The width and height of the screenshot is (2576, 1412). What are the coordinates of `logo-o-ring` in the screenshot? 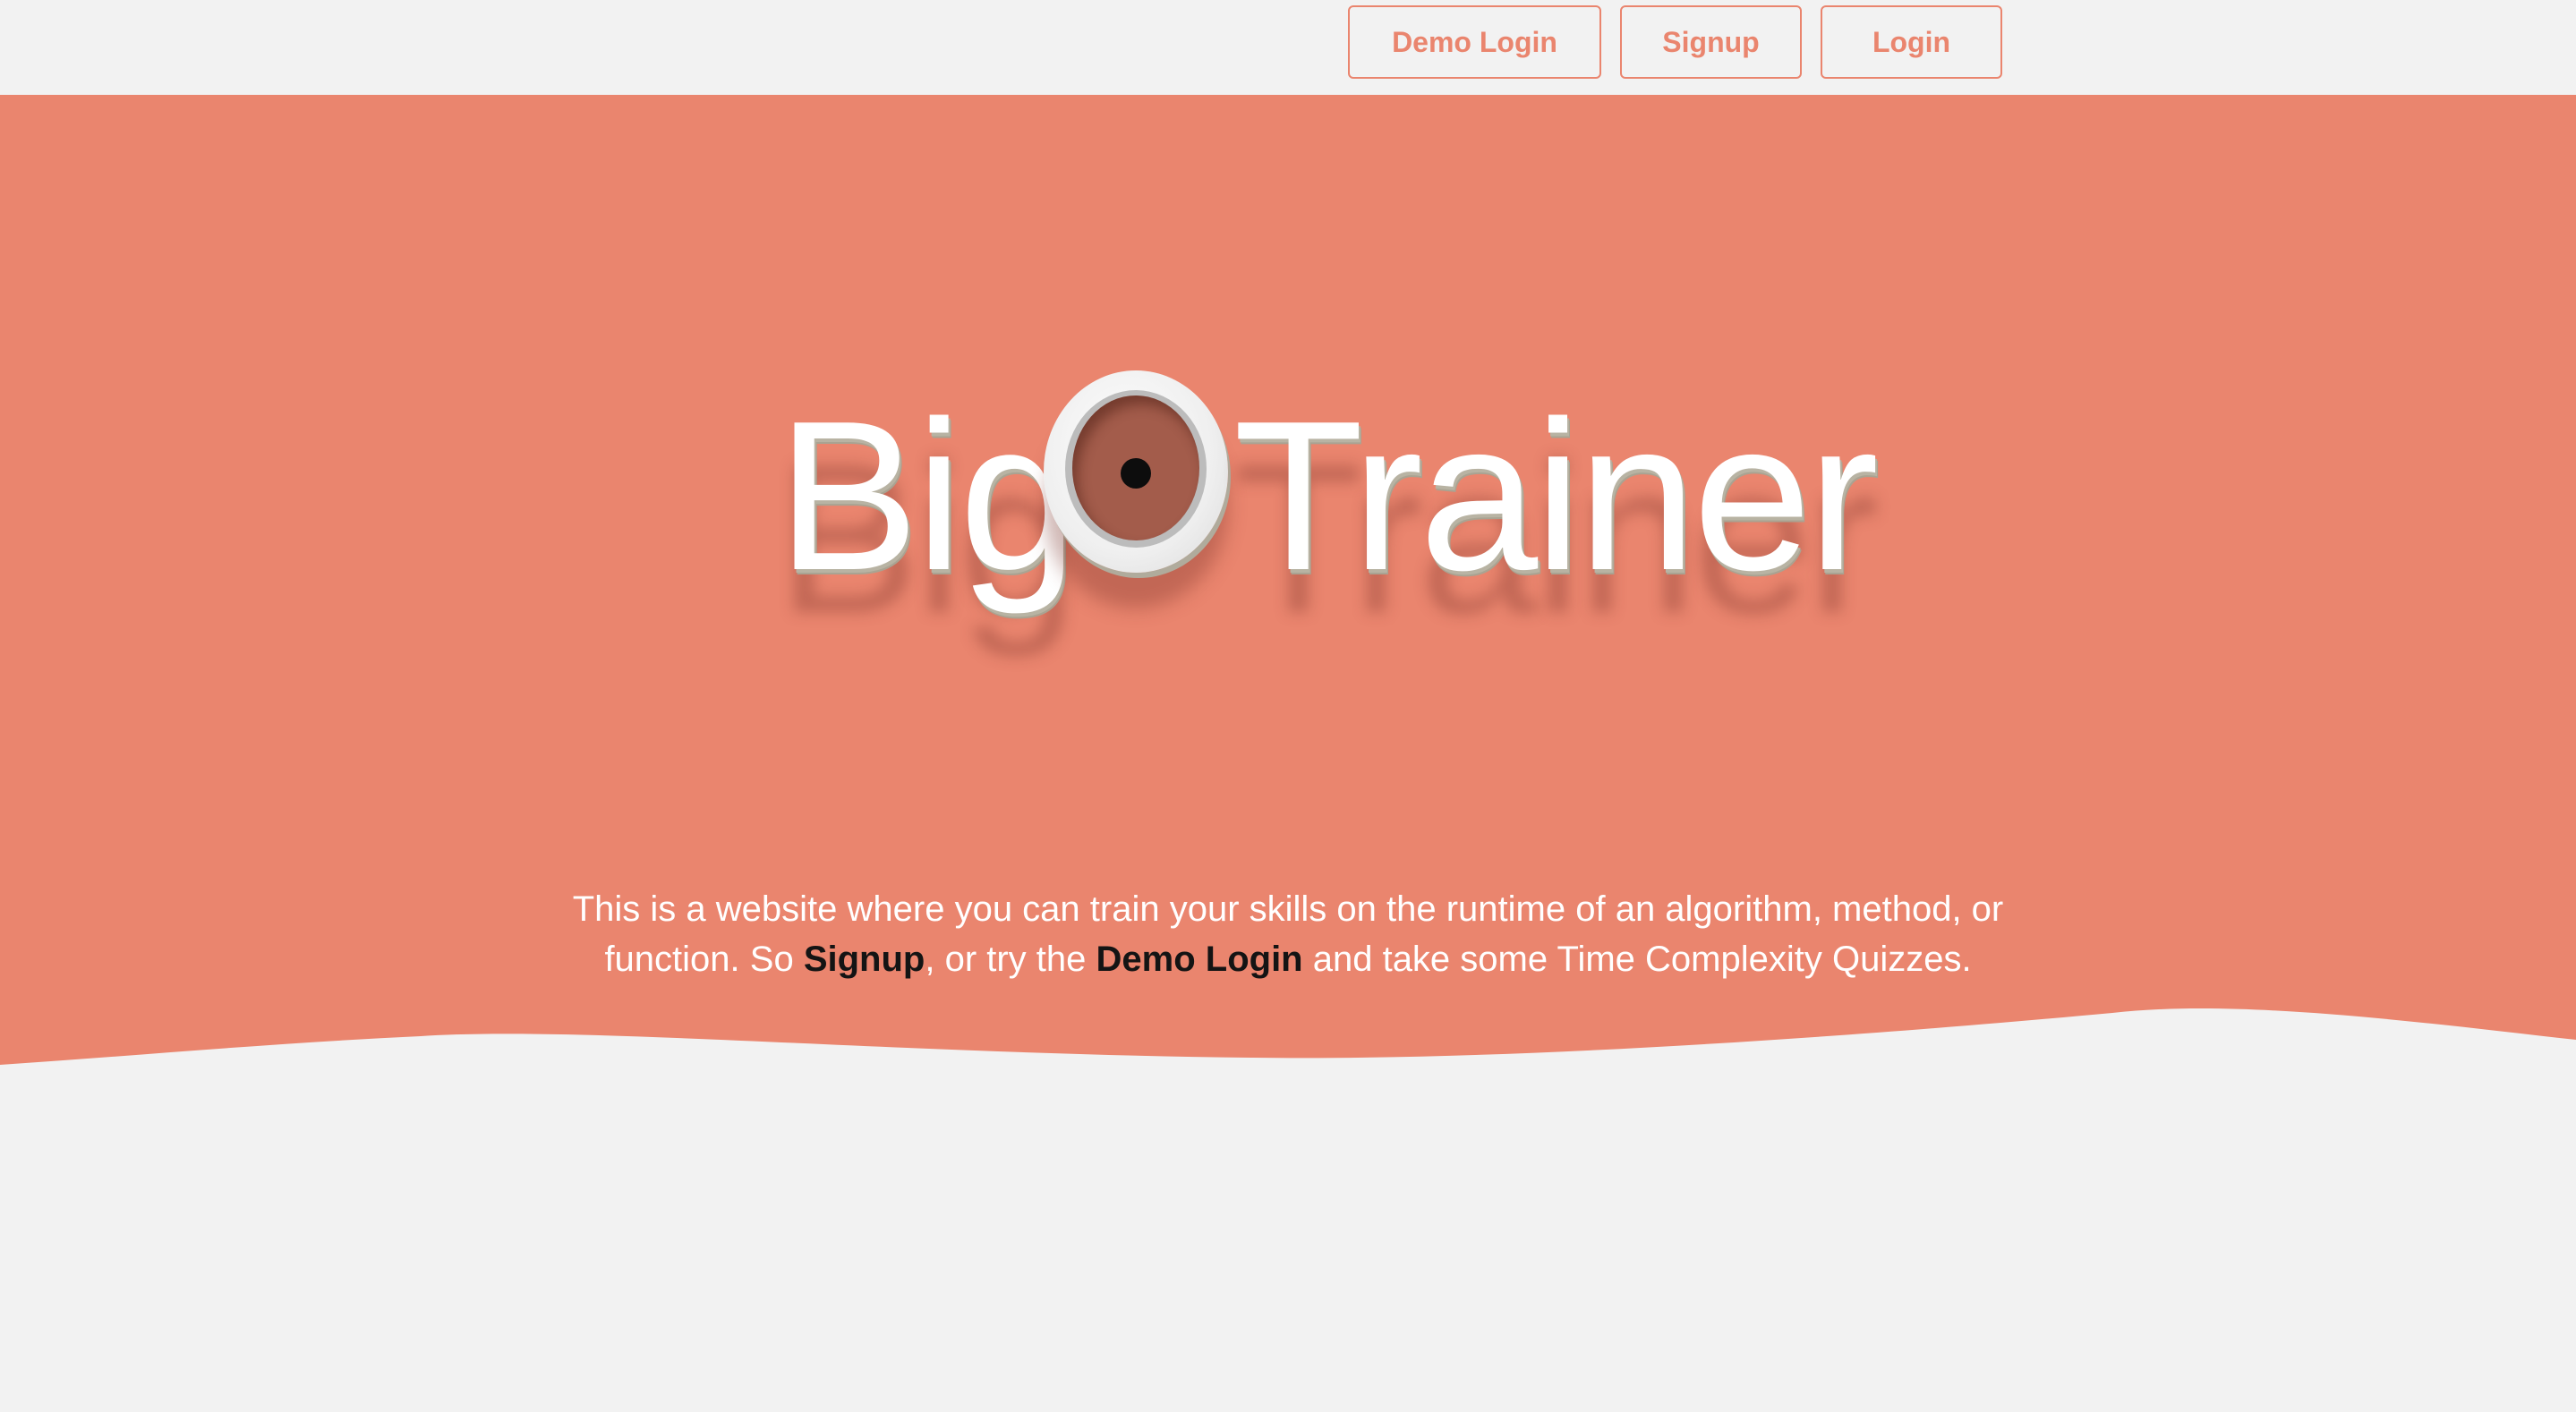 It's located at (1136, 469).